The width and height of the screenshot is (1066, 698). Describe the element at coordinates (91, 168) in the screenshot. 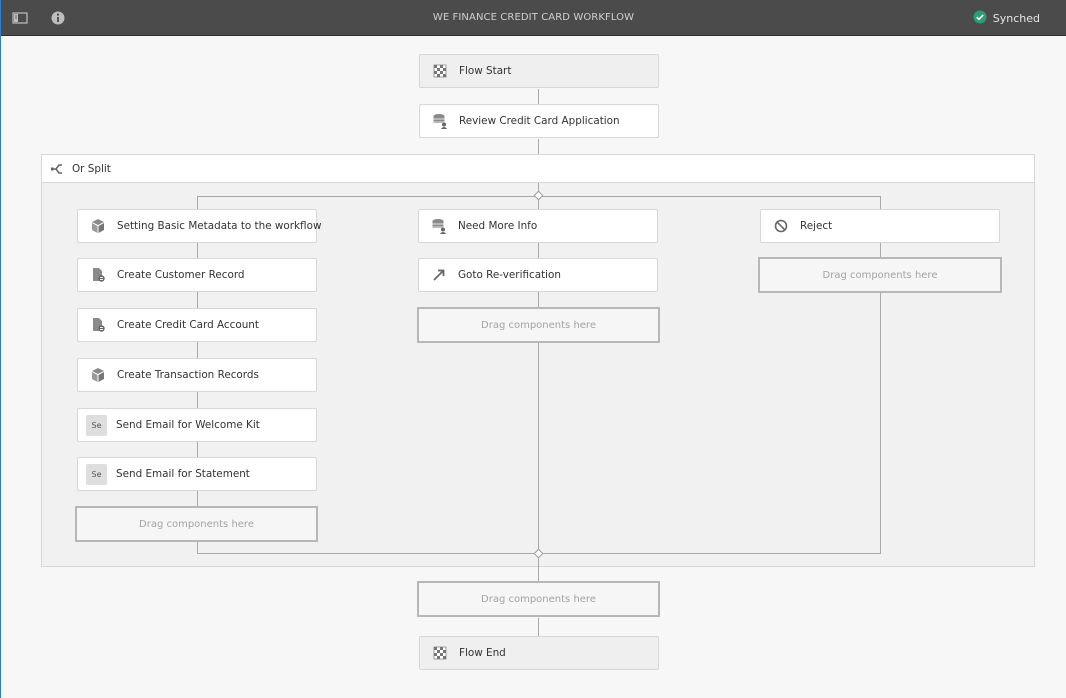

I see `split-label: Or Split` at that location.